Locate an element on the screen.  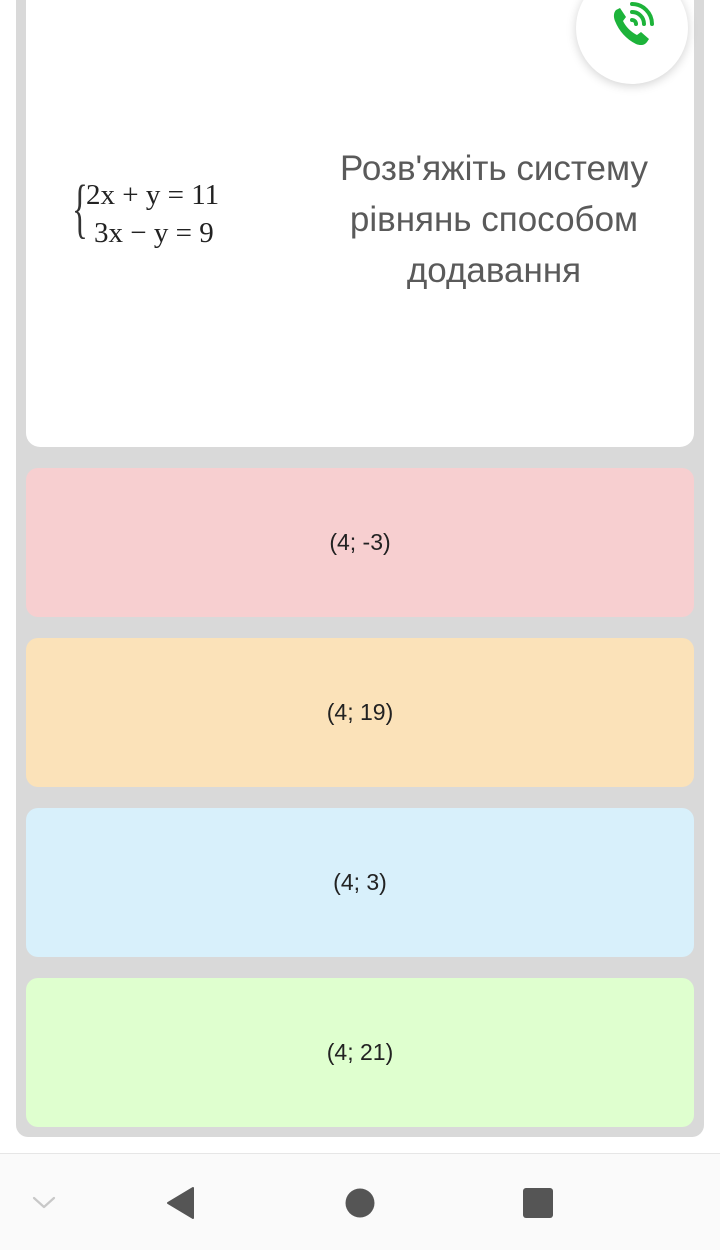
system-nav-bar is located at coordinates (360, 1201).